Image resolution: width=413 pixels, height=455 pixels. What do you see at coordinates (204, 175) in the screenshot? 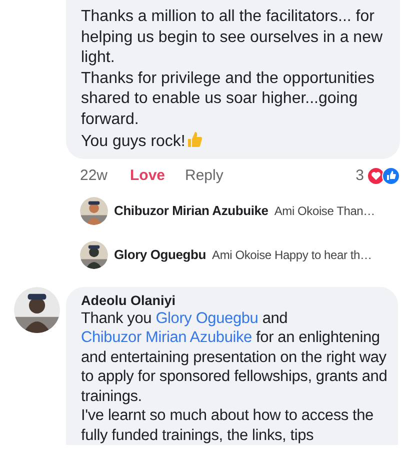
I see `reply-link: Reply` at bounding box center [204, 175].